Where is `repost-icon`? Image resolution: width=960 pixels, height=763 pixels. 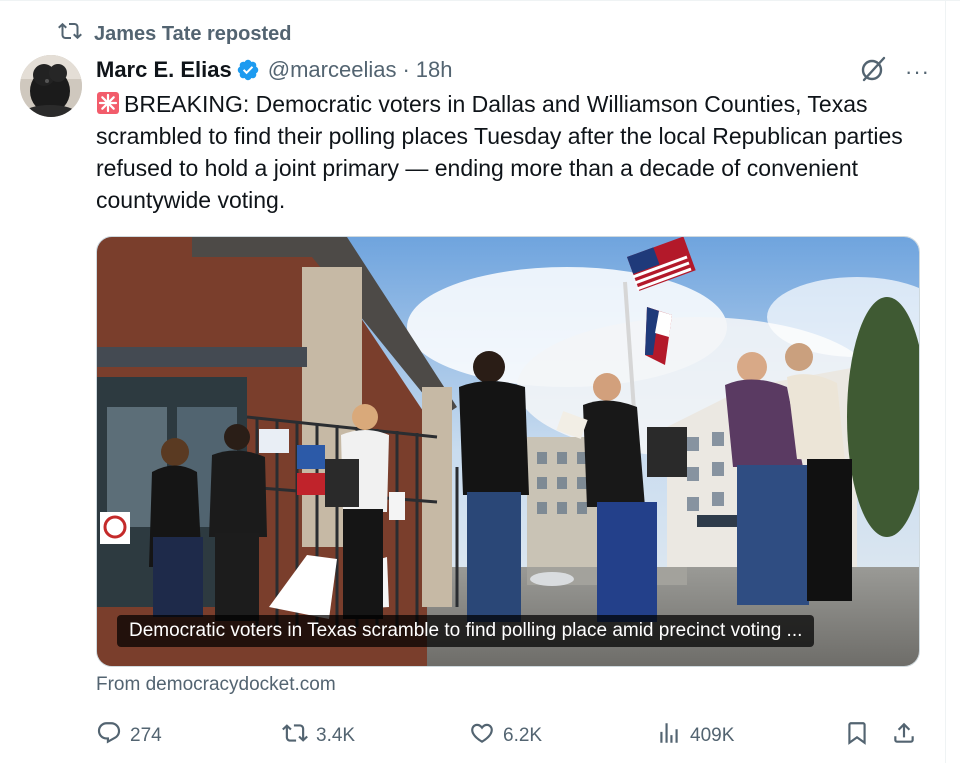
repost-icon is located at coordinates (295, 736).